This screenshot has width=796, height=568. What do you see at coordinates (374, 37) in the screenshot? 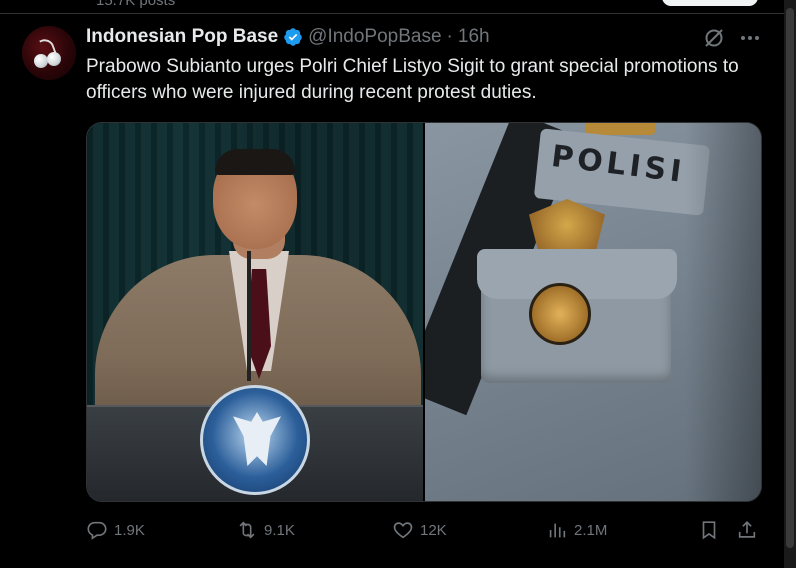
I see `author-handle: @IndoPopBase` at bounding box center [374, 37].